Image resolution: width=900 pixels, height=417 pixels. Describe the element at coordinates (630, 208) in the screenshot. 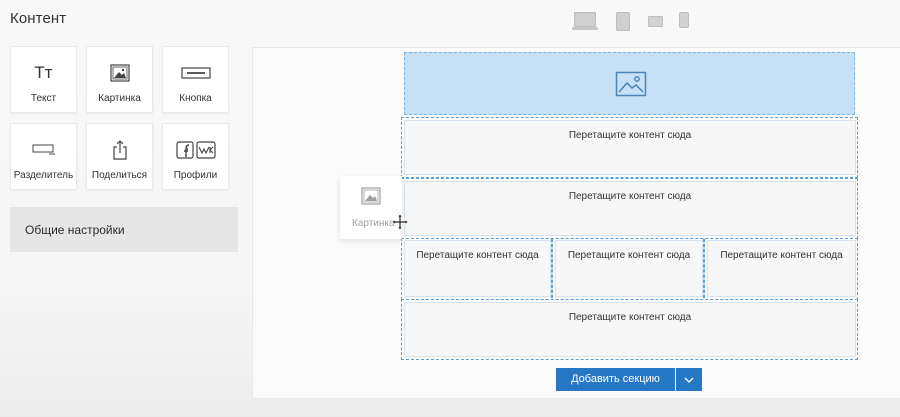

I see `drop-zone-2: Перетащите контент сюда` at that location.